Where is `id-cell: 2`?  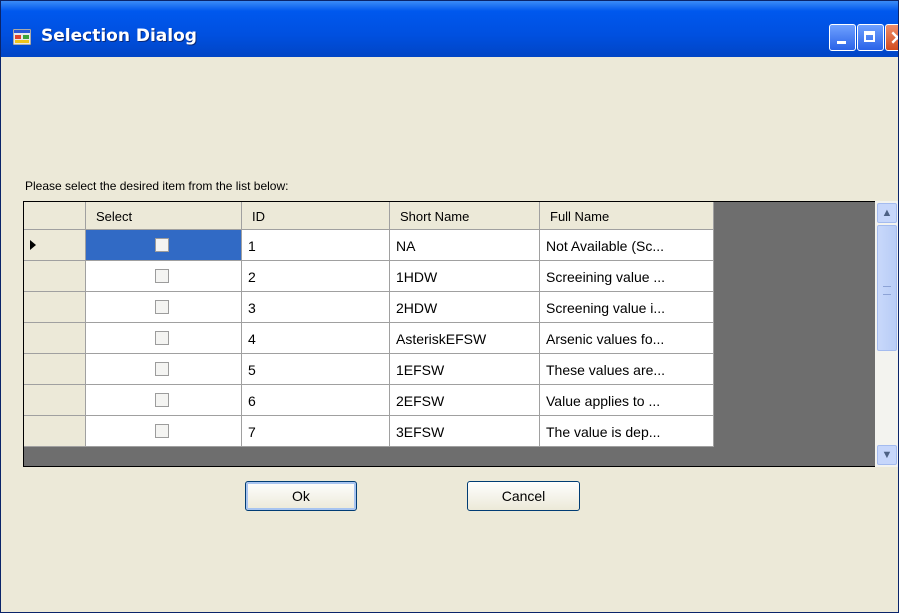 id-cell: 2 is located at coordinates (316, 276).